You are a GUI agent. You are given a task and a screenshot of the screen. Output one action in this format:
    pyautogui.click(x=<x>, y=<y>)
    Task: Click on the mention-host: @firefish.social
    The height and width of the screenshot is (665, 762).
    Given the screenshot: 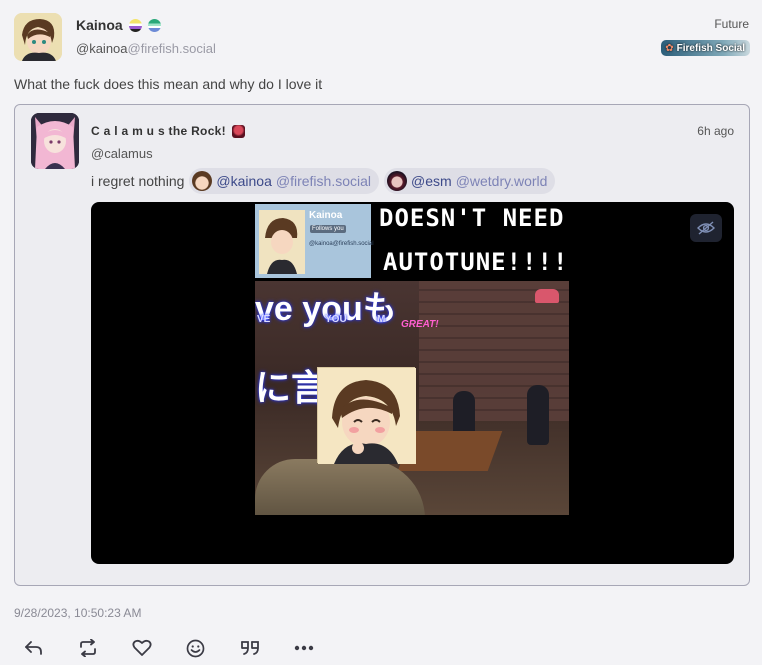 What is the action you would take?
    pyautogui.click(x=323, y=181)
    